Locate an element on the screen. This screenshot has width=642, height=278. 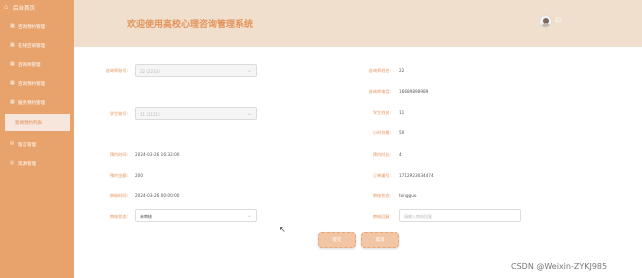
sidebar-item-service-booking: ▦ 服务预约管理 is located at coordinates (37, 102).